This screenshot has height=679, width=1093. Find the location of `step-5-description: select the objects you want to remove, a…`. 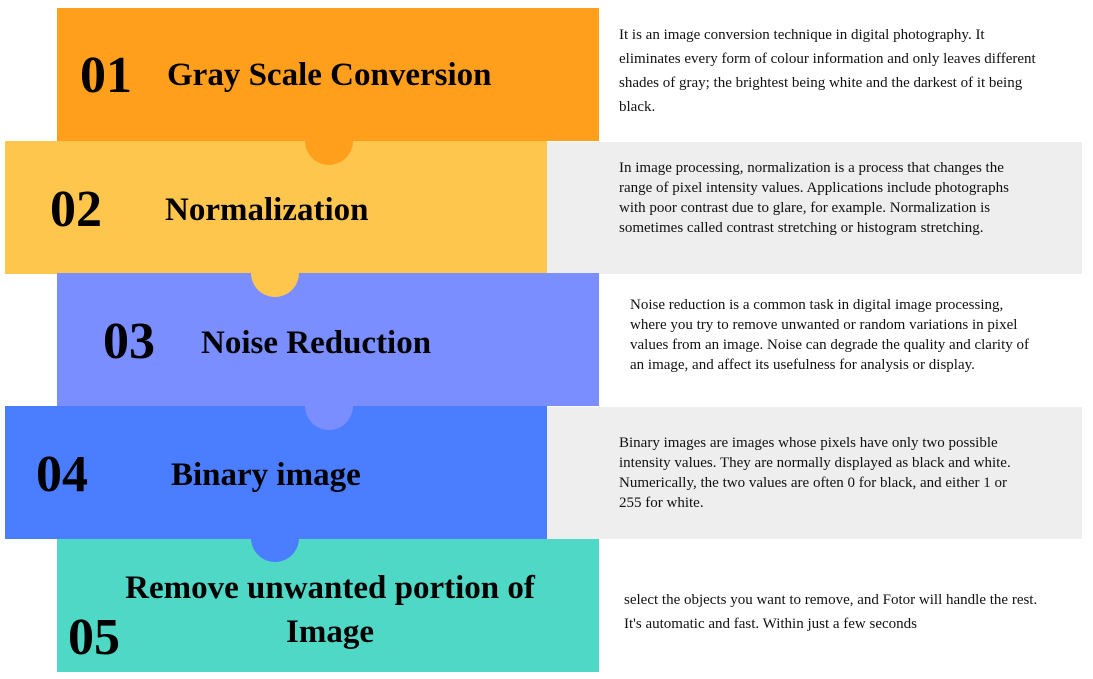

step-5-description: select the objects you want to remove, a… is located at coordinates (831, 612).